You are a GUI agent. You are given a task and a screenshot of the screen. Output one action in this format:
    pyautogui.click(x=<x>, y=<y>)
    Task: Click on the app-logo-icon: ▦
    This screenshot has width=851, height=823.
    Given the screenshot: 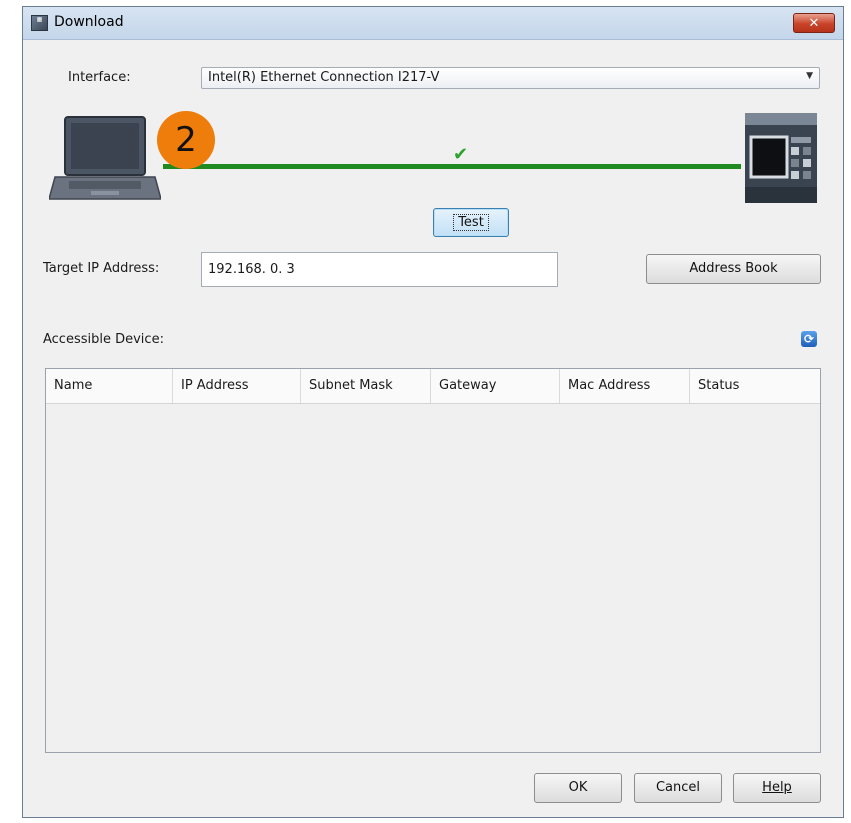 What is the action you would take?
    pyautogui.click(x=39, y=23)
    